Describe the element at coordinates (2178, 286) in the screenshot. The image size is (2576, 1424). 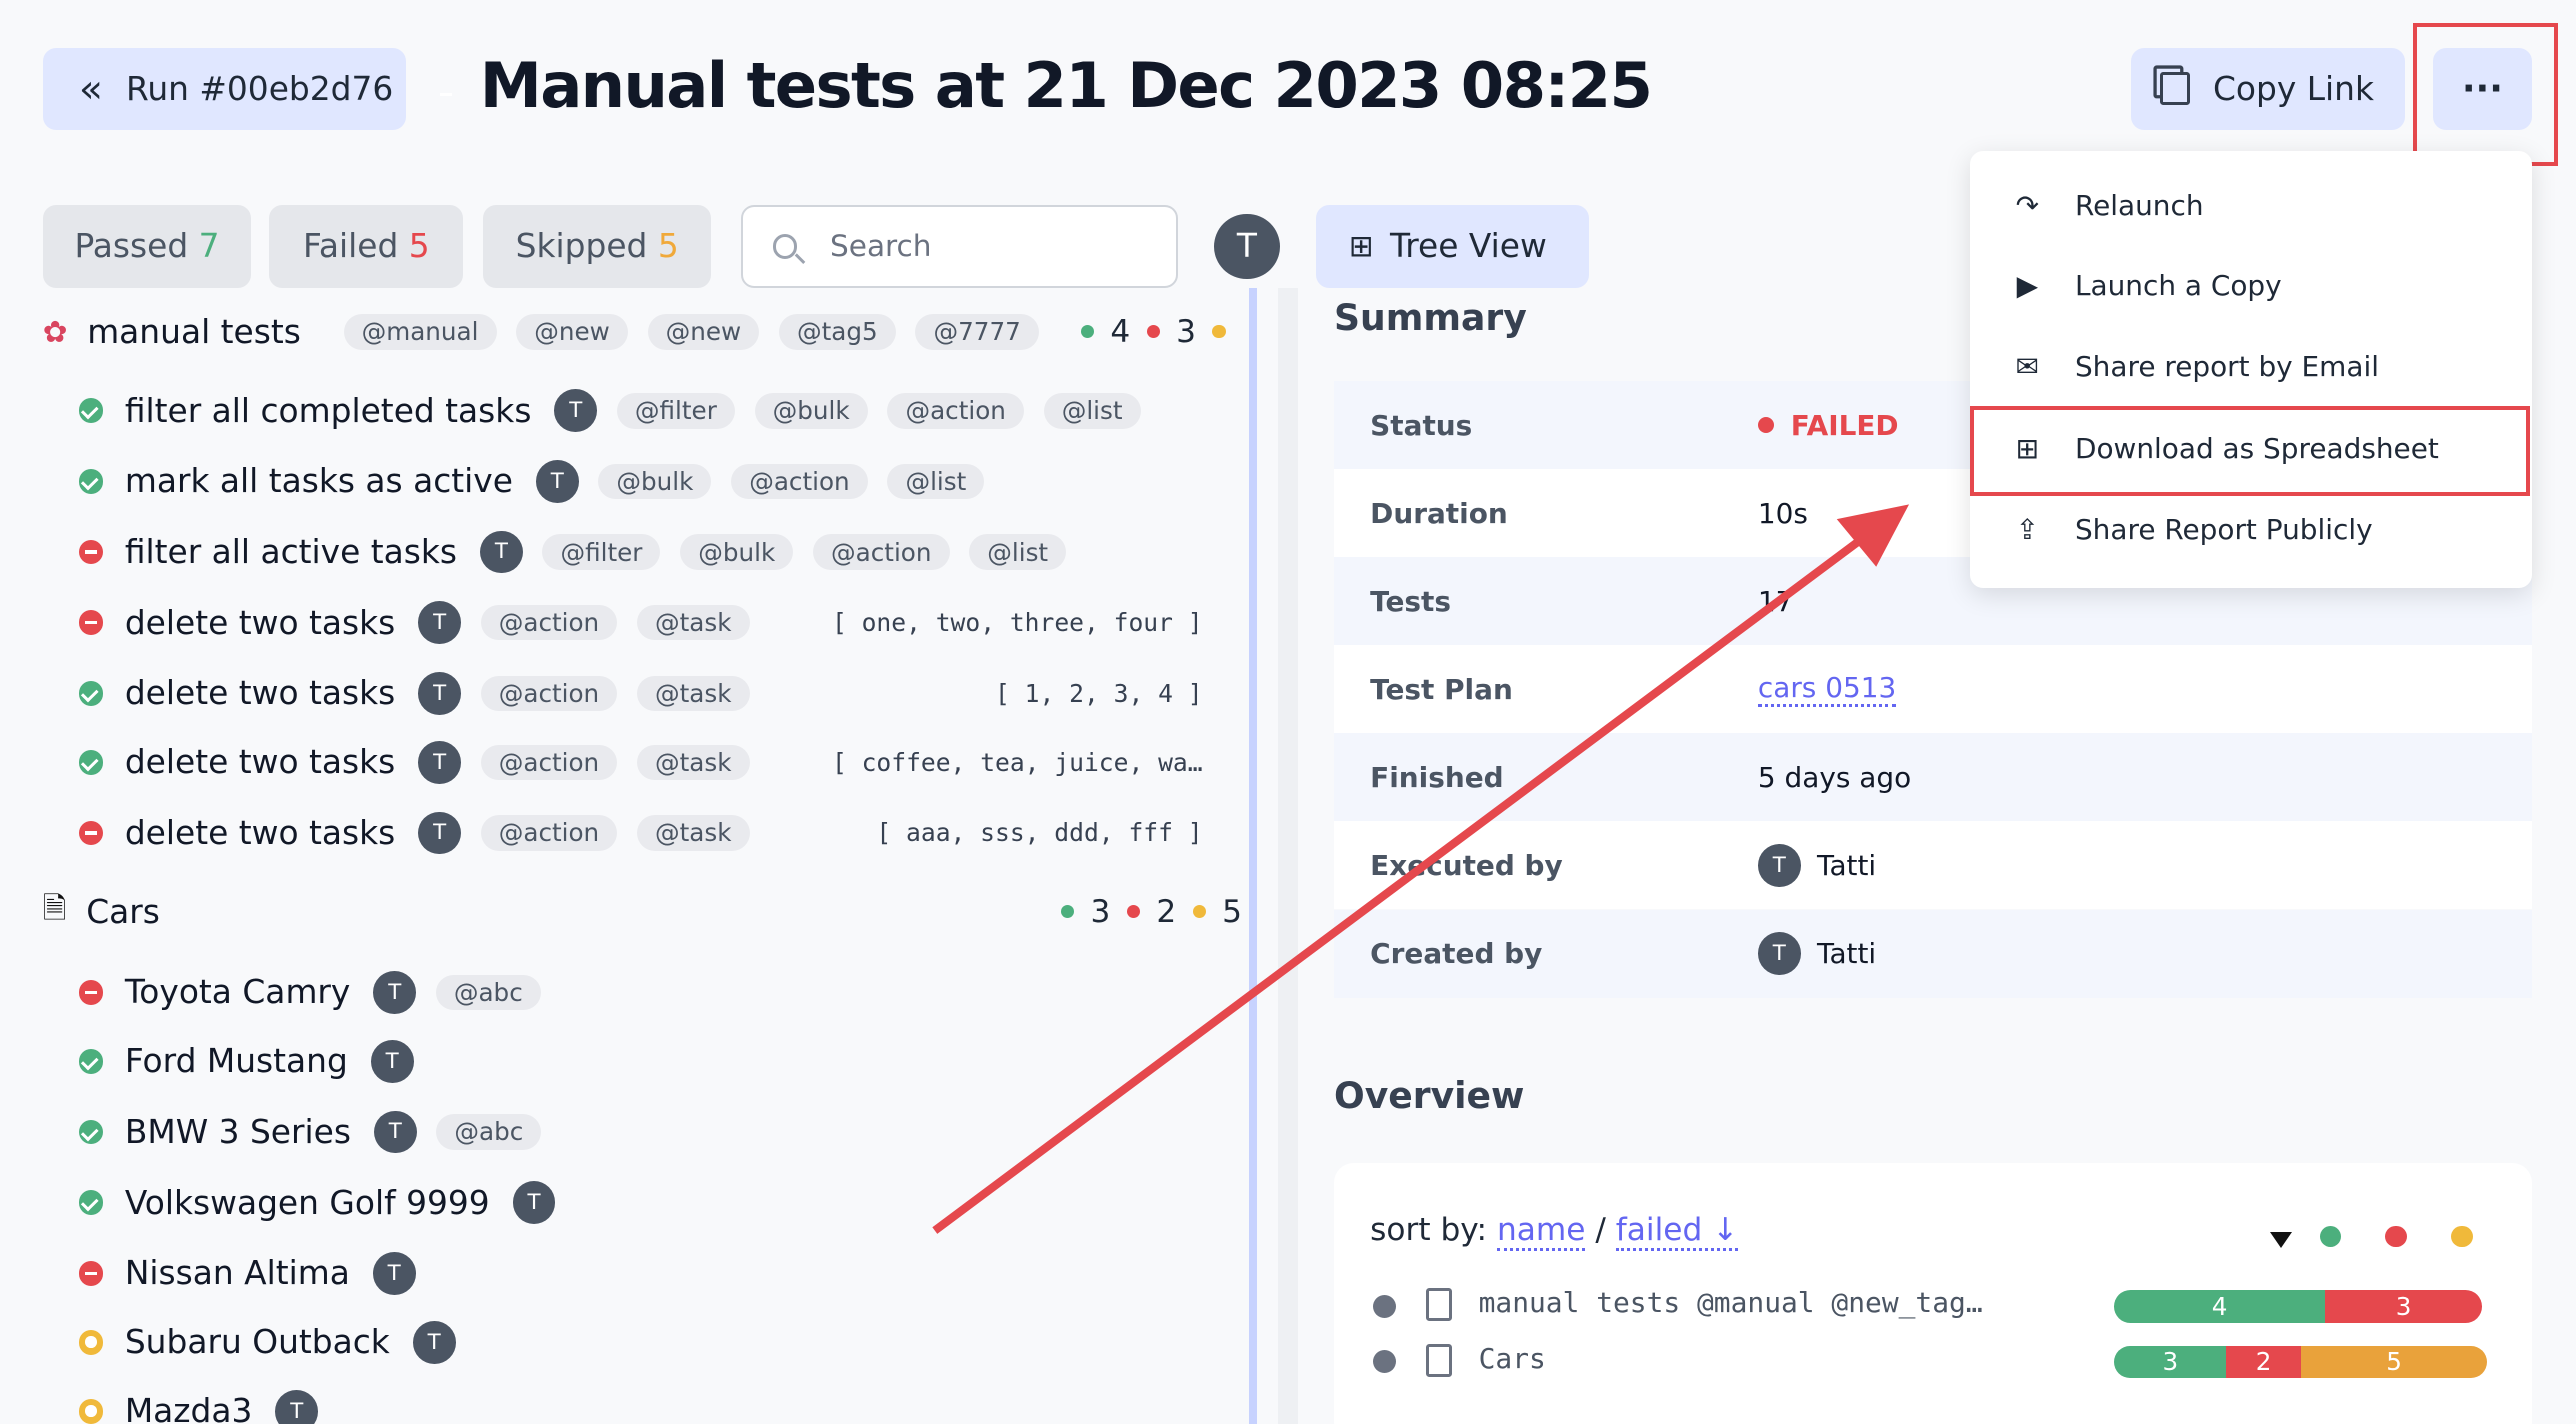
I see `label: Launch a Copy` at that location.